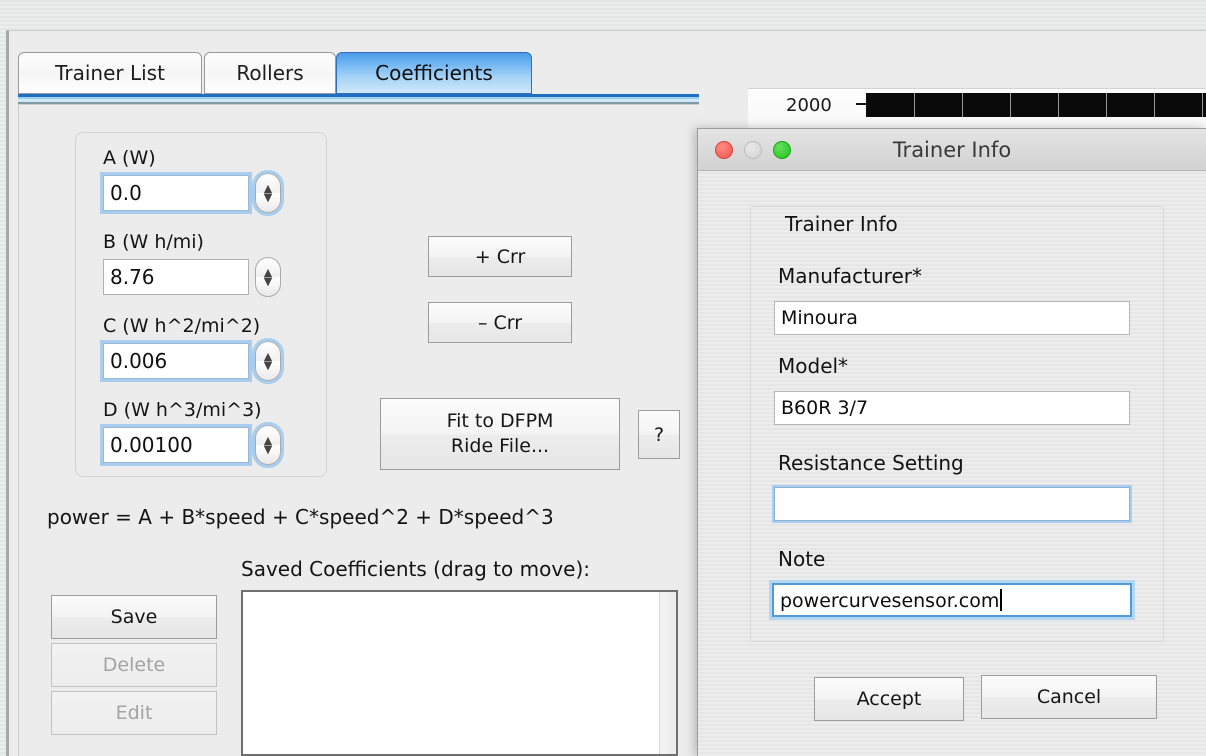 This screenshot has height=756, width=1206. I want to click on tab-trainer-list: Trainer List, so click(110, 73).